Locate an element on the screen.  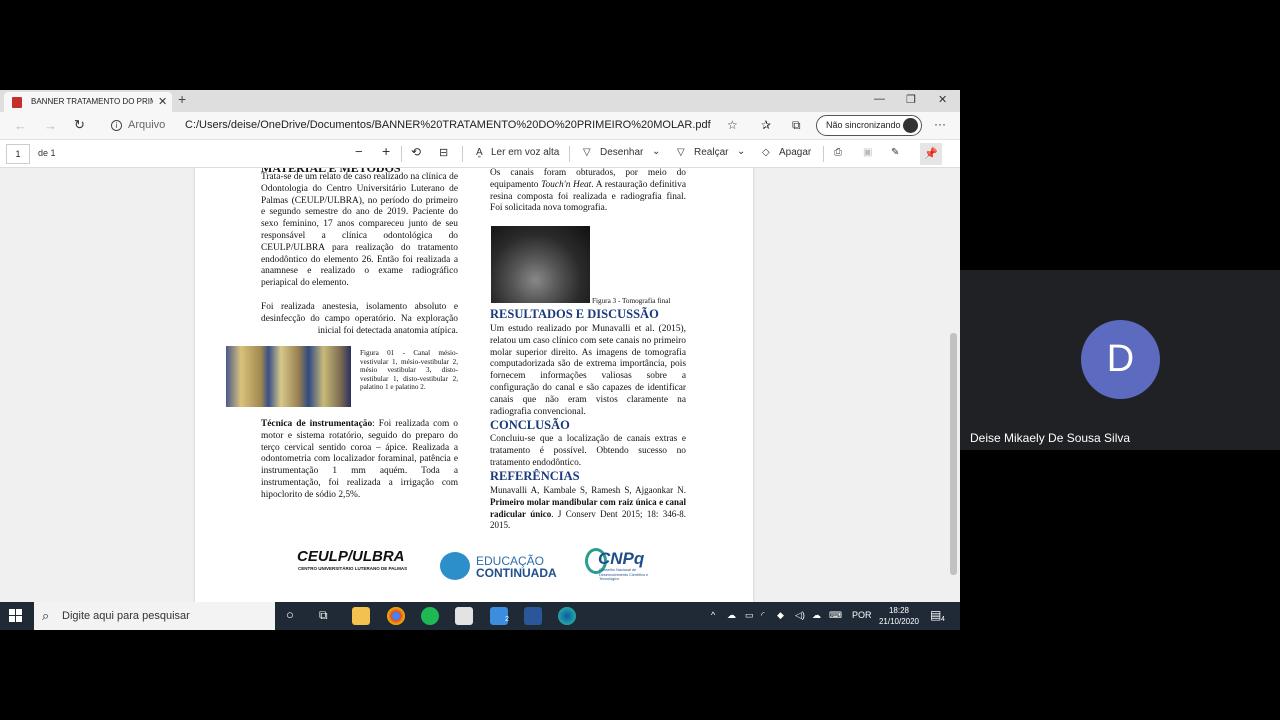
language-indicator: POR is located at coordinates (862, 615).